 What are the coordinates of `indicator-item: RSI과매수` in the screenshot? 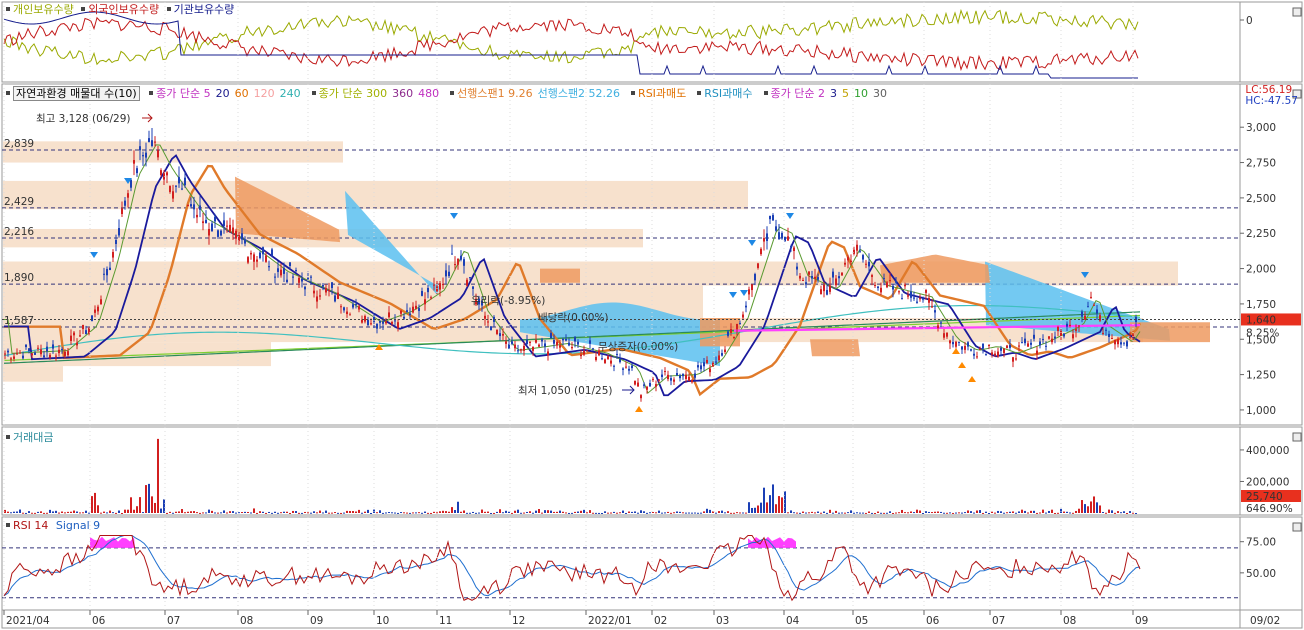 It's located at (728, 93).